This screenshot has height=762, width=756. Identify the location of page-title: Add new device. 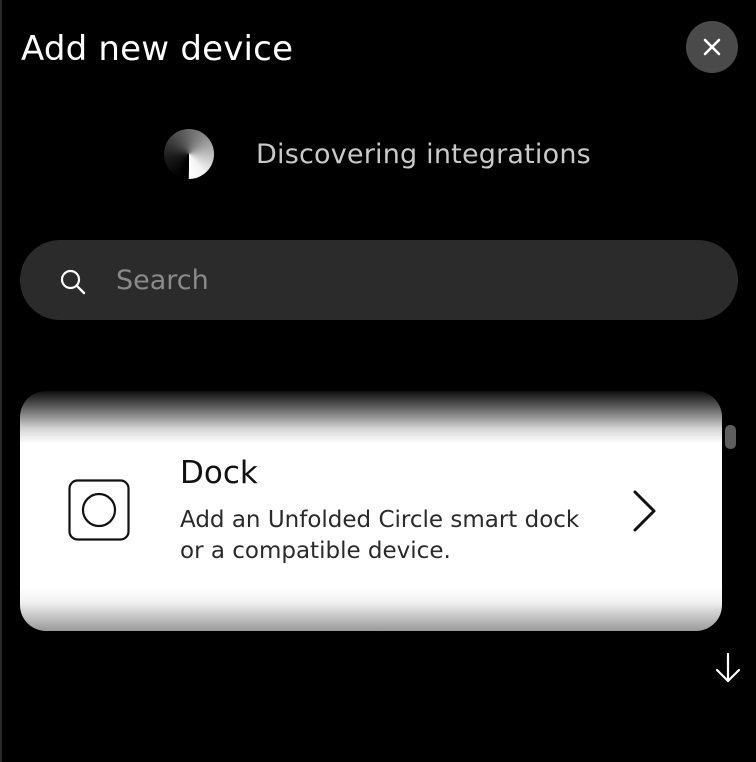
(157, 49).